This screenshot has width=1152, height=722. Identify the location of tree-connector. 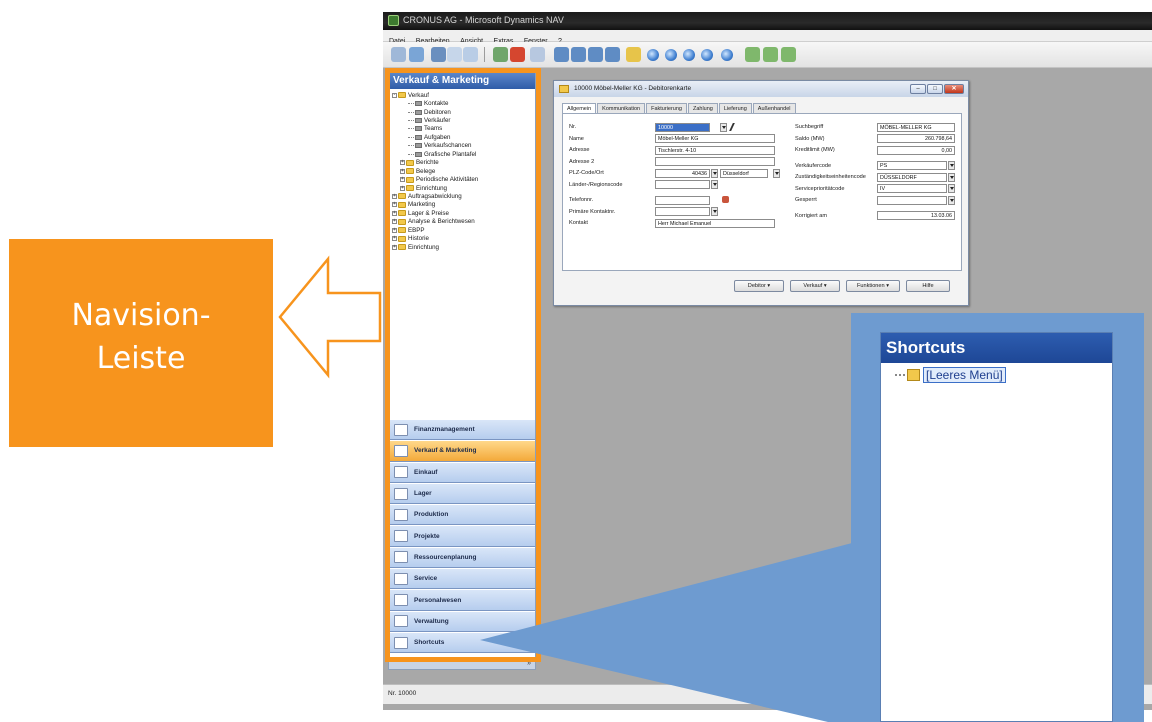
(900, 375).